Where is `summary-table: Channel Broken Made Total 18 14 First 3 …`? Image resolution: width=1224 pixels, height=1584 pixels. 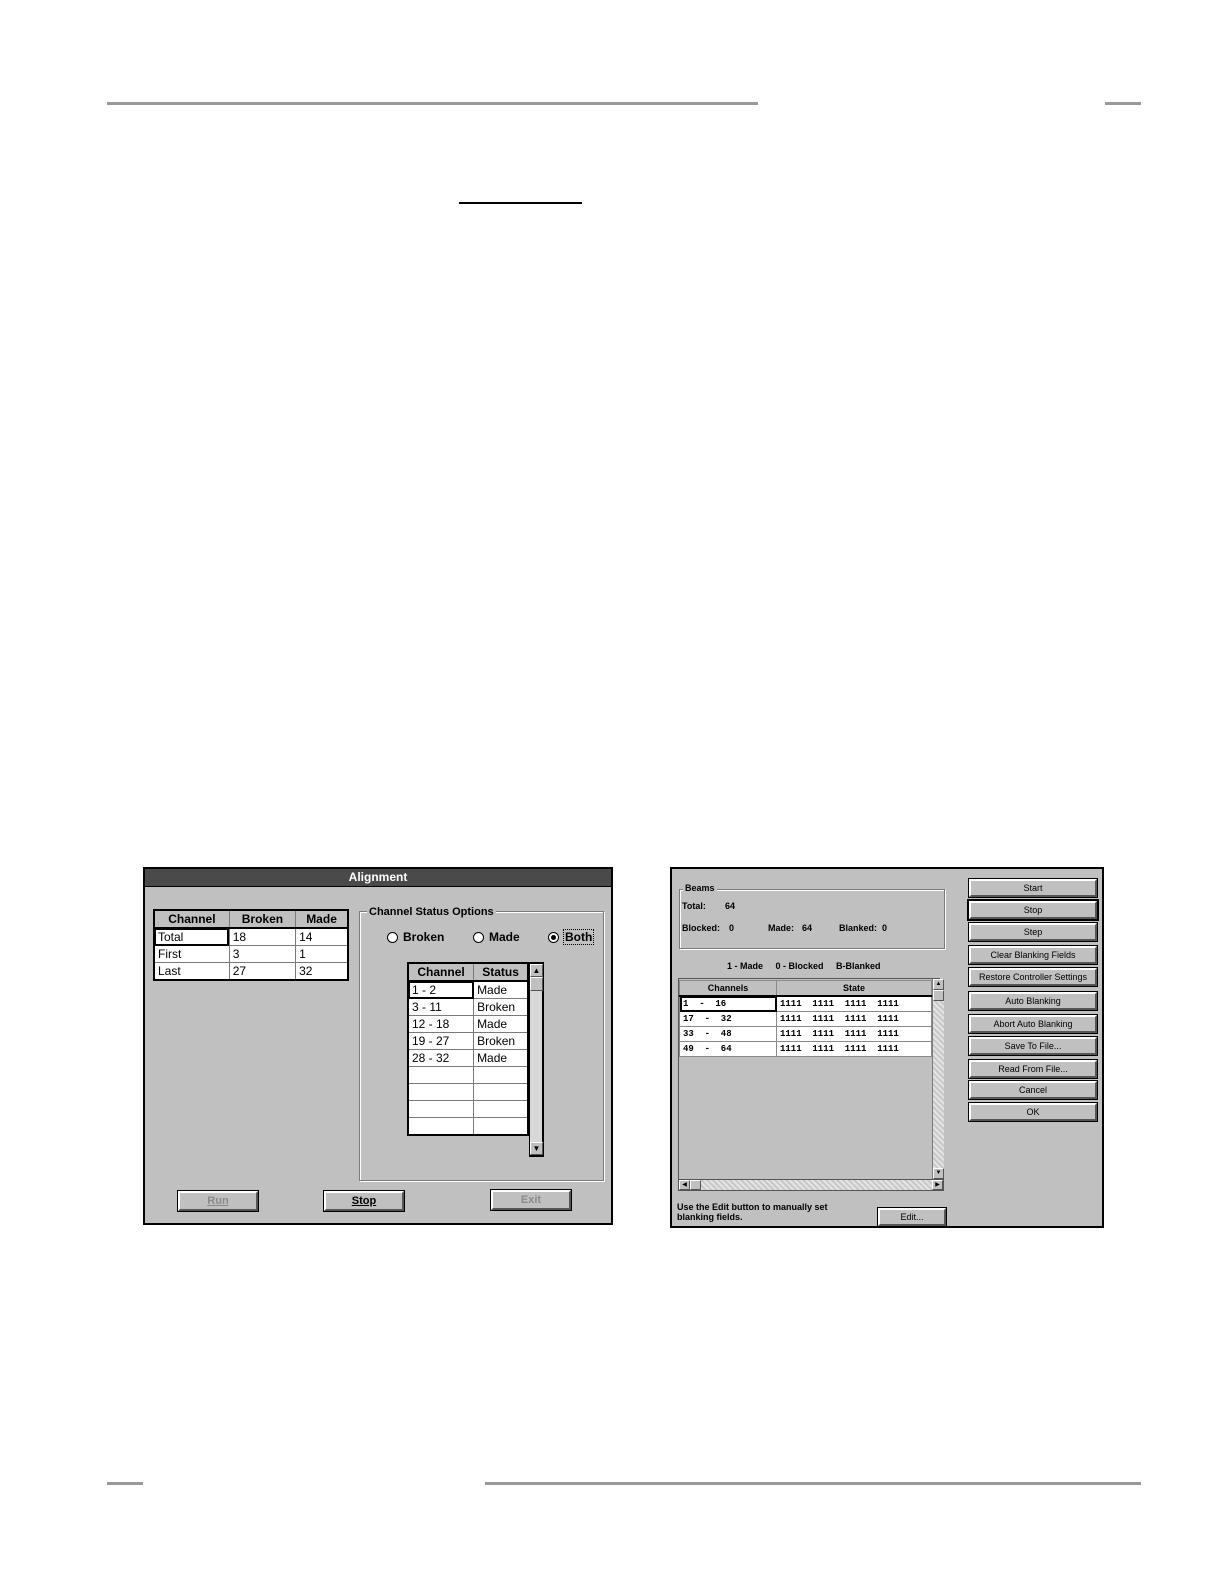 summary-table: Channel Broken Made Total 18 14 First 3 … is located at coordinates (251, 945).